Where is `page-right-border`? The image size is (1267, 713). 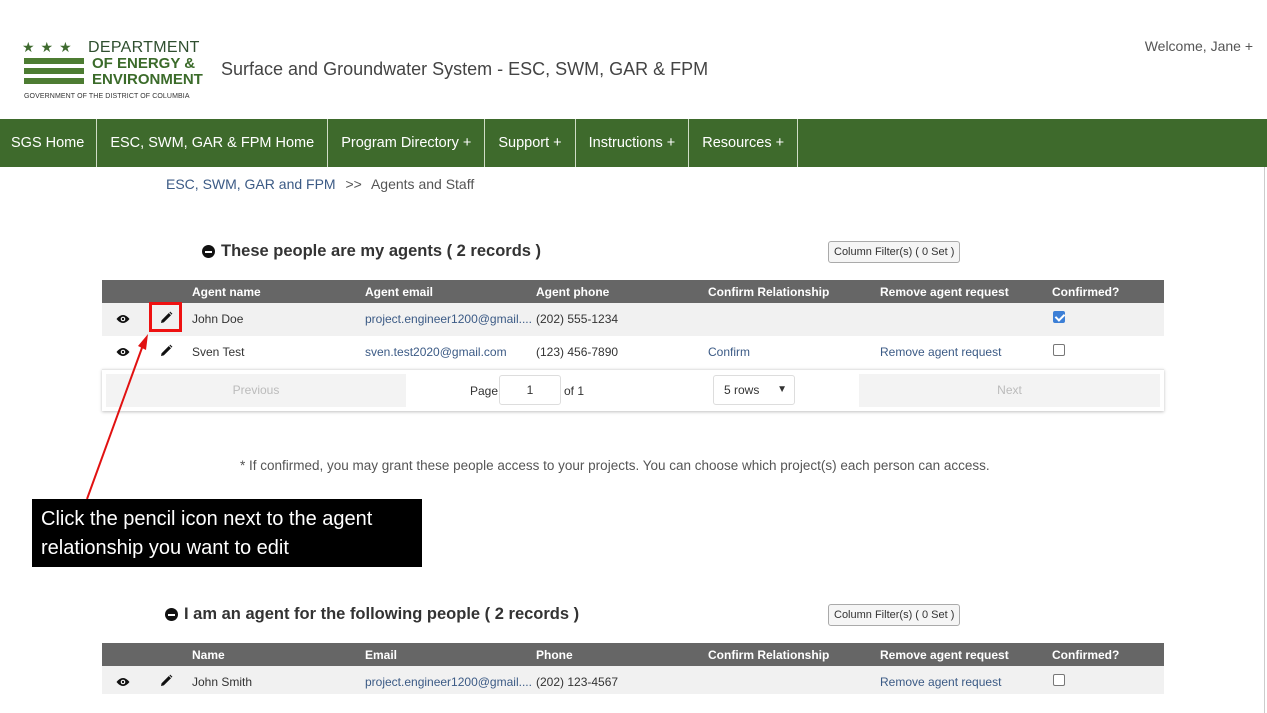 page-right-border is located at coordinates (1264, 440).